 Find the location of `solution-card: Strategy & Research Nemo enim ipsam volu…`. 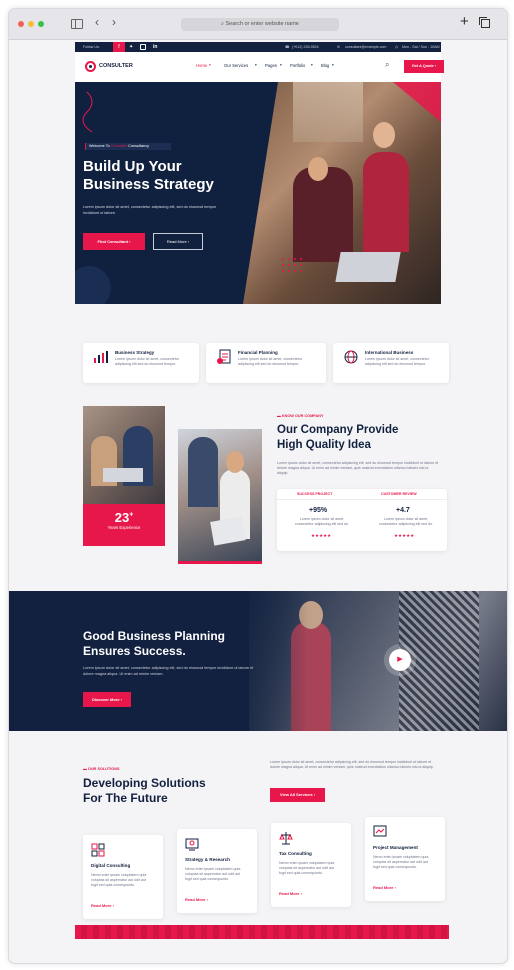

solution-card: Strategy & Research Nemo enim ipsam volu… is located at coordinates (217, 871).